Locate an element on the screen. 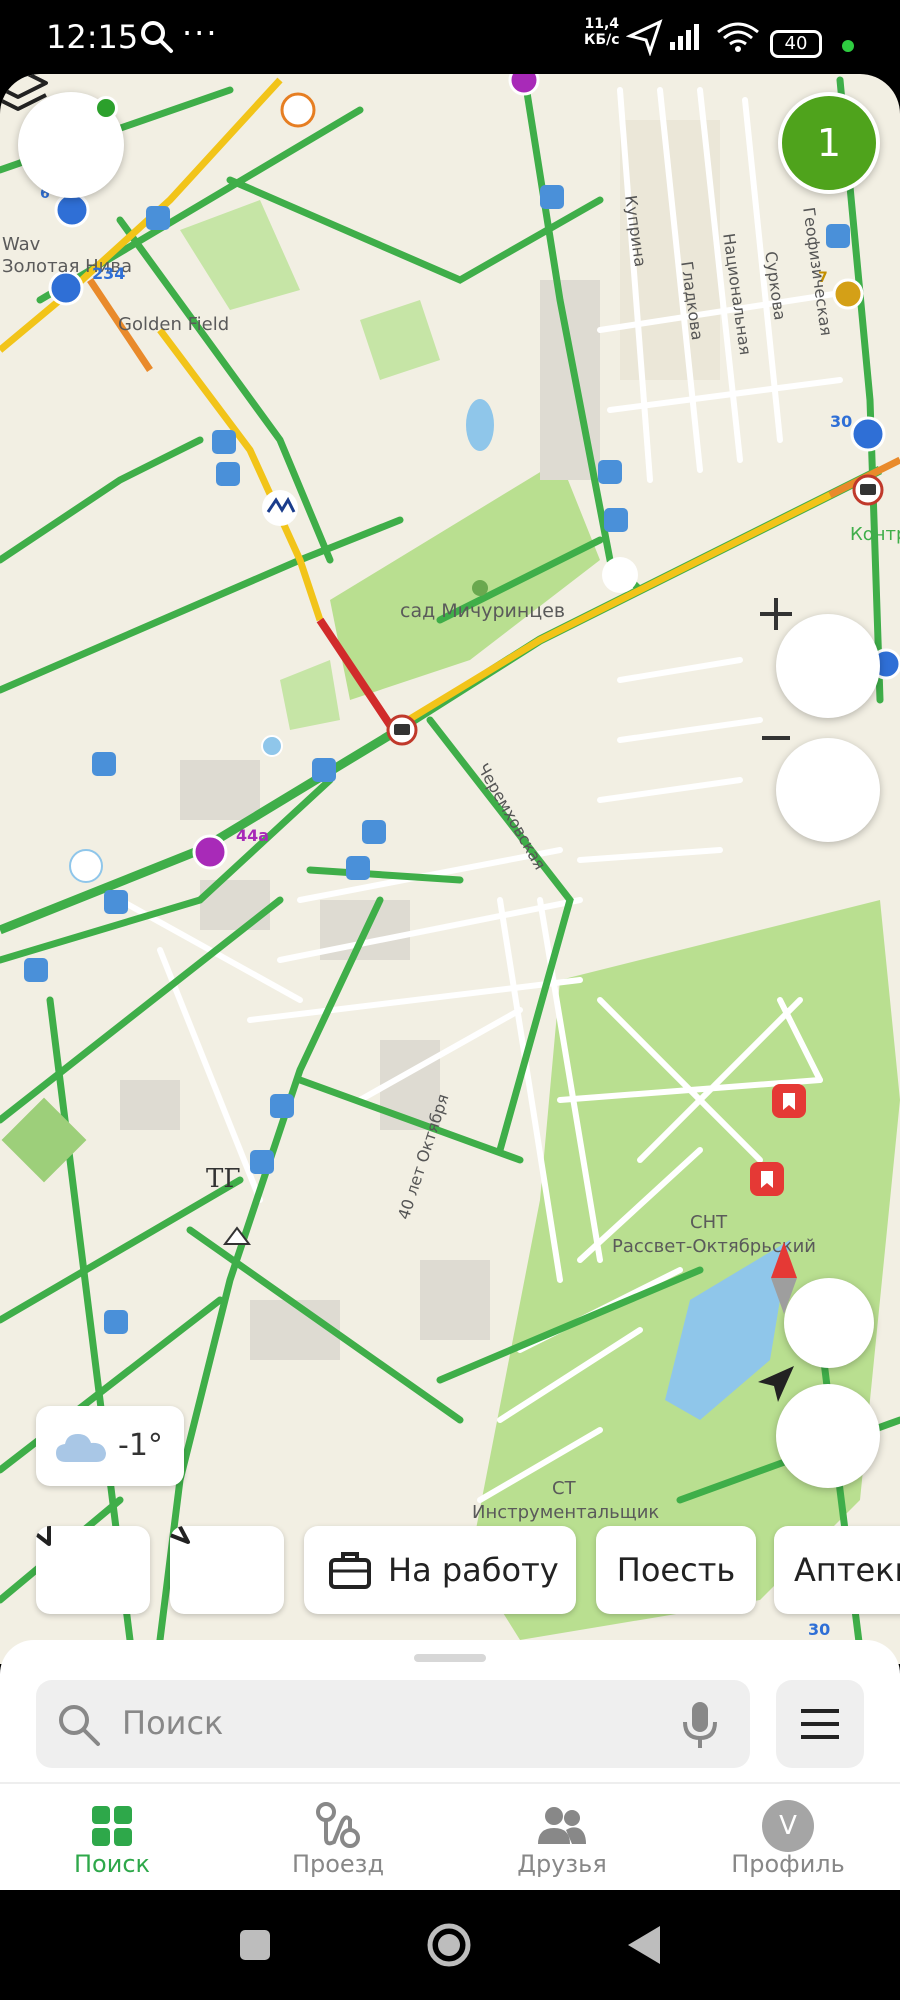 The height and width of the screenshot is (2000, 900). status-bar: 12:15 ··· 11,4 КБ/с 40 is located at coordinates (450, 37).